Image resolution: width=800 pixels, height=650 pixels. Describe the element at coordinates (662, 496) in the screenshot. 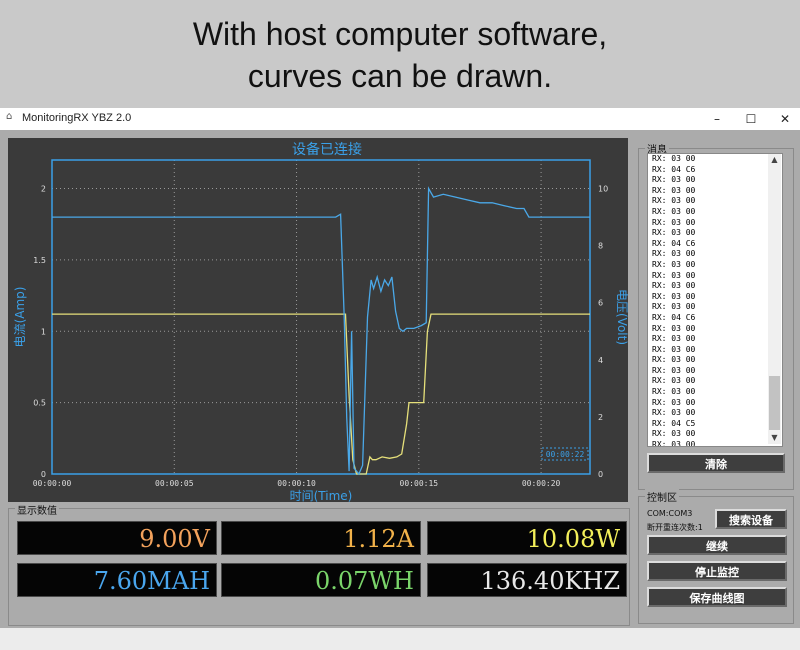

I see `control-label: 控制区` at that location.